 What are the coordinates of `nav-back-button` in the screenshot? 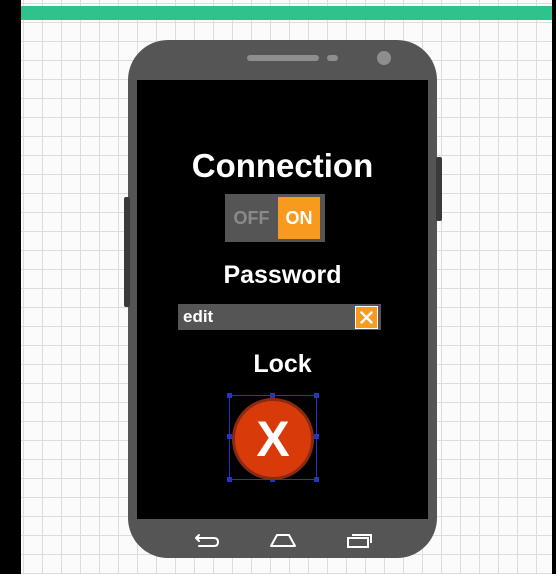 It's located at (207, 540).